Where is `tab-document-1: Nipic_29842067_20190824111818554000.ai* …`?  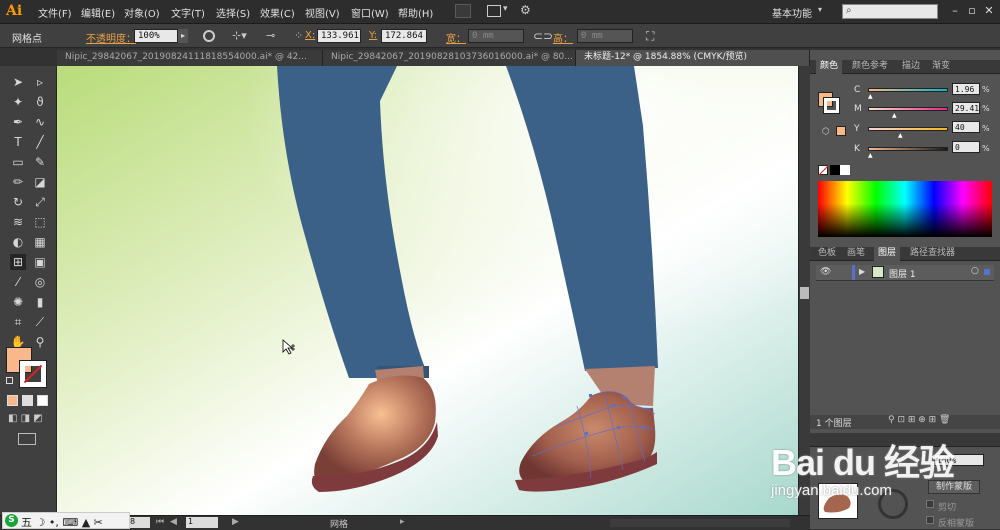 tab-document-1: Nipic_29842067_20190824111818554000.ai* … is located at coordinates (190, 58).